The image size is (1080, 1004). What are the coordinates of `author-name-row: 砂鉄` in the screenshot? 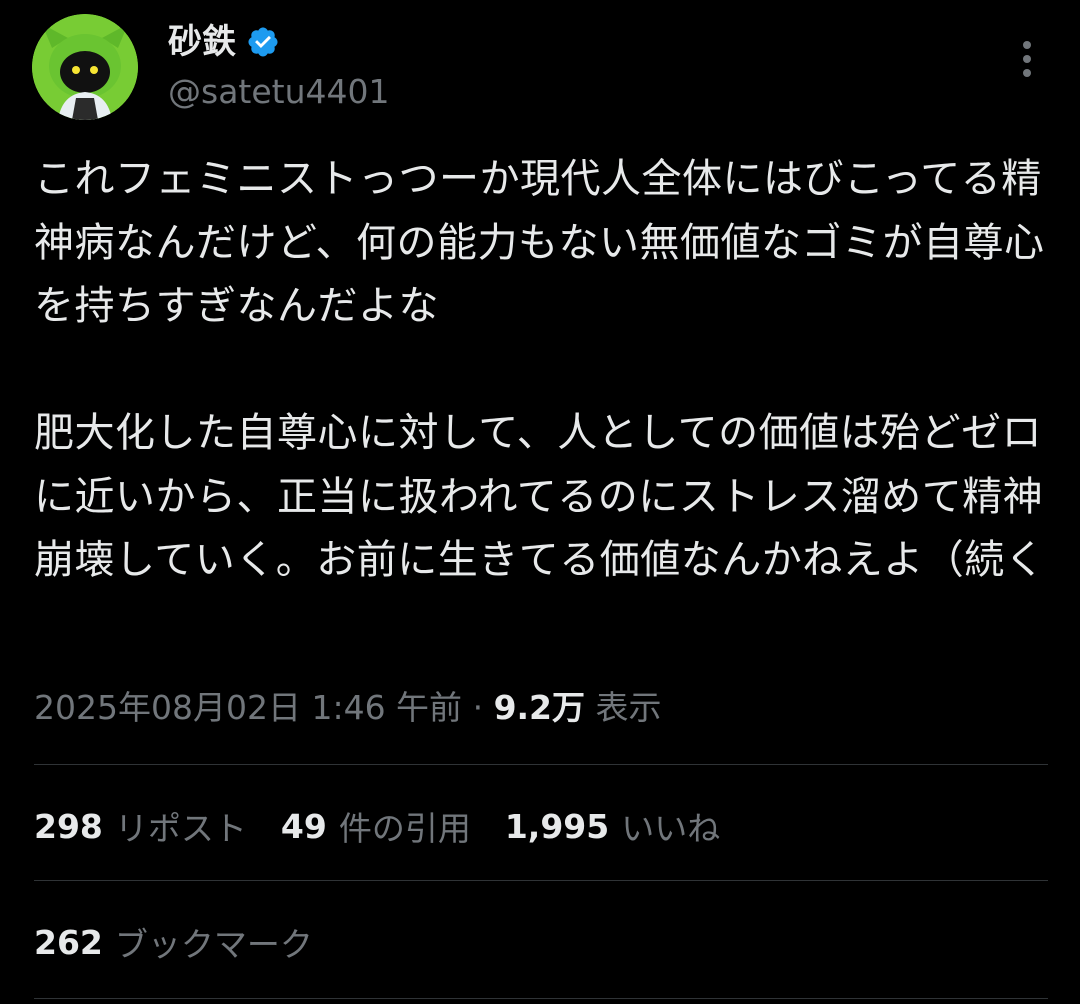 It's located at (224, 42).